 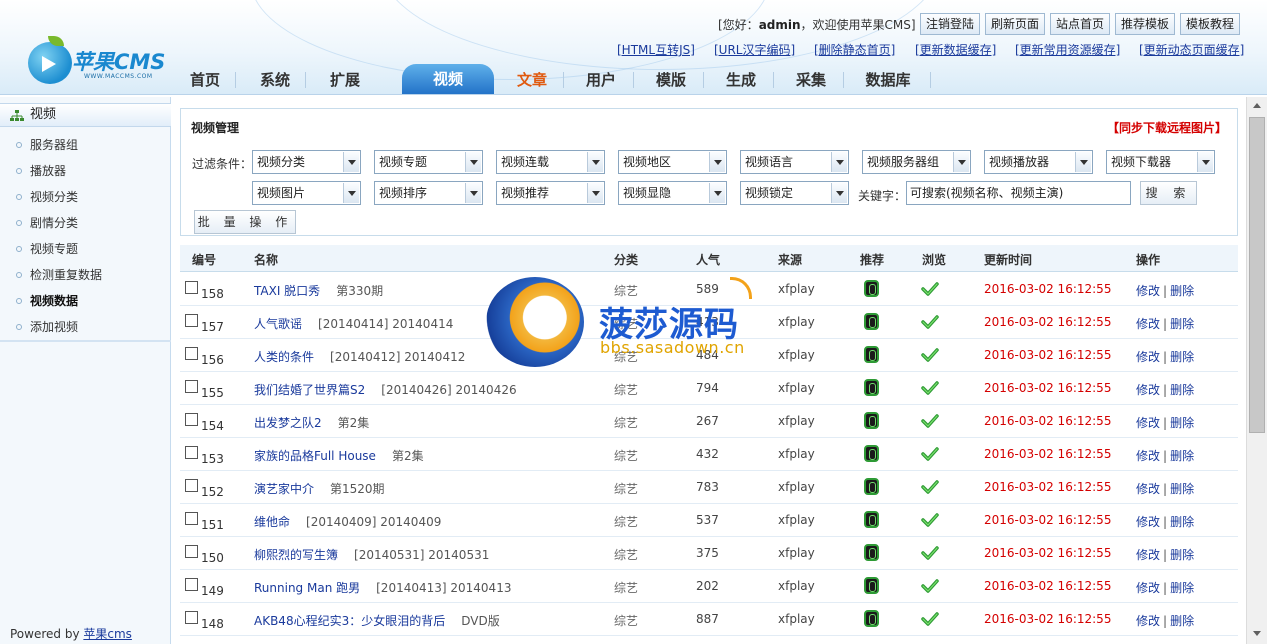 What do you see at coordinates (371, 554) in the screenshot?
I see `row-title: 柳熙烈的写生簿 [20140531] 20140531` at bounding box center [371, 554].